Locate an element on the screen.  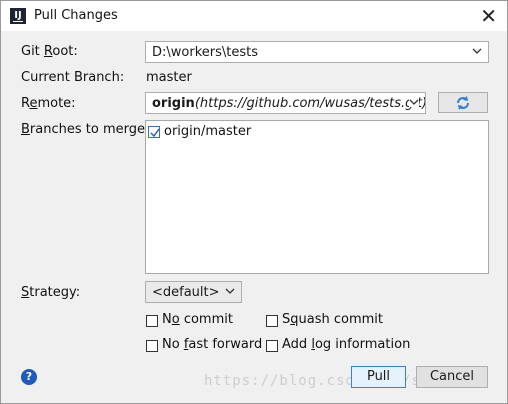
no-commit-checkbox is located at coordinates (152, 321).